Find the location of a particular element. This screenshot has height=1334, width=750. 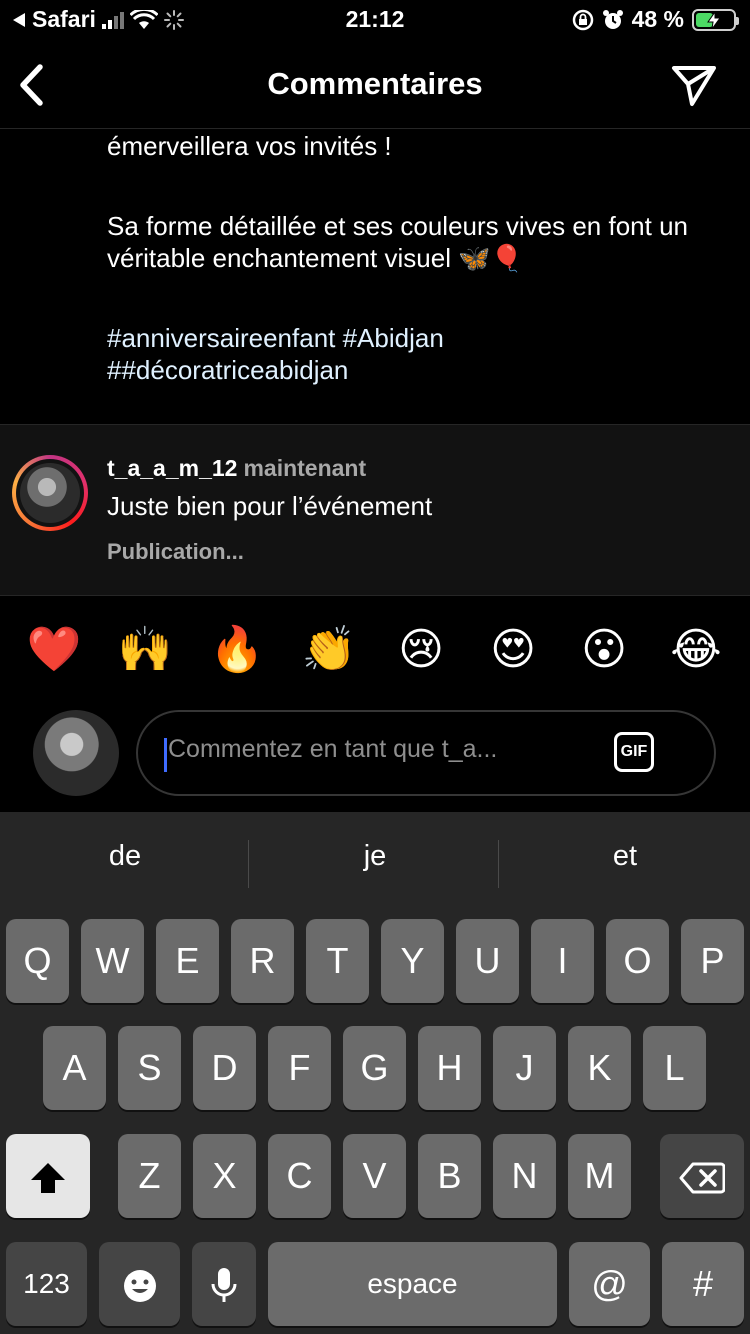

key-k: K is located at coordinates (599, 1068).